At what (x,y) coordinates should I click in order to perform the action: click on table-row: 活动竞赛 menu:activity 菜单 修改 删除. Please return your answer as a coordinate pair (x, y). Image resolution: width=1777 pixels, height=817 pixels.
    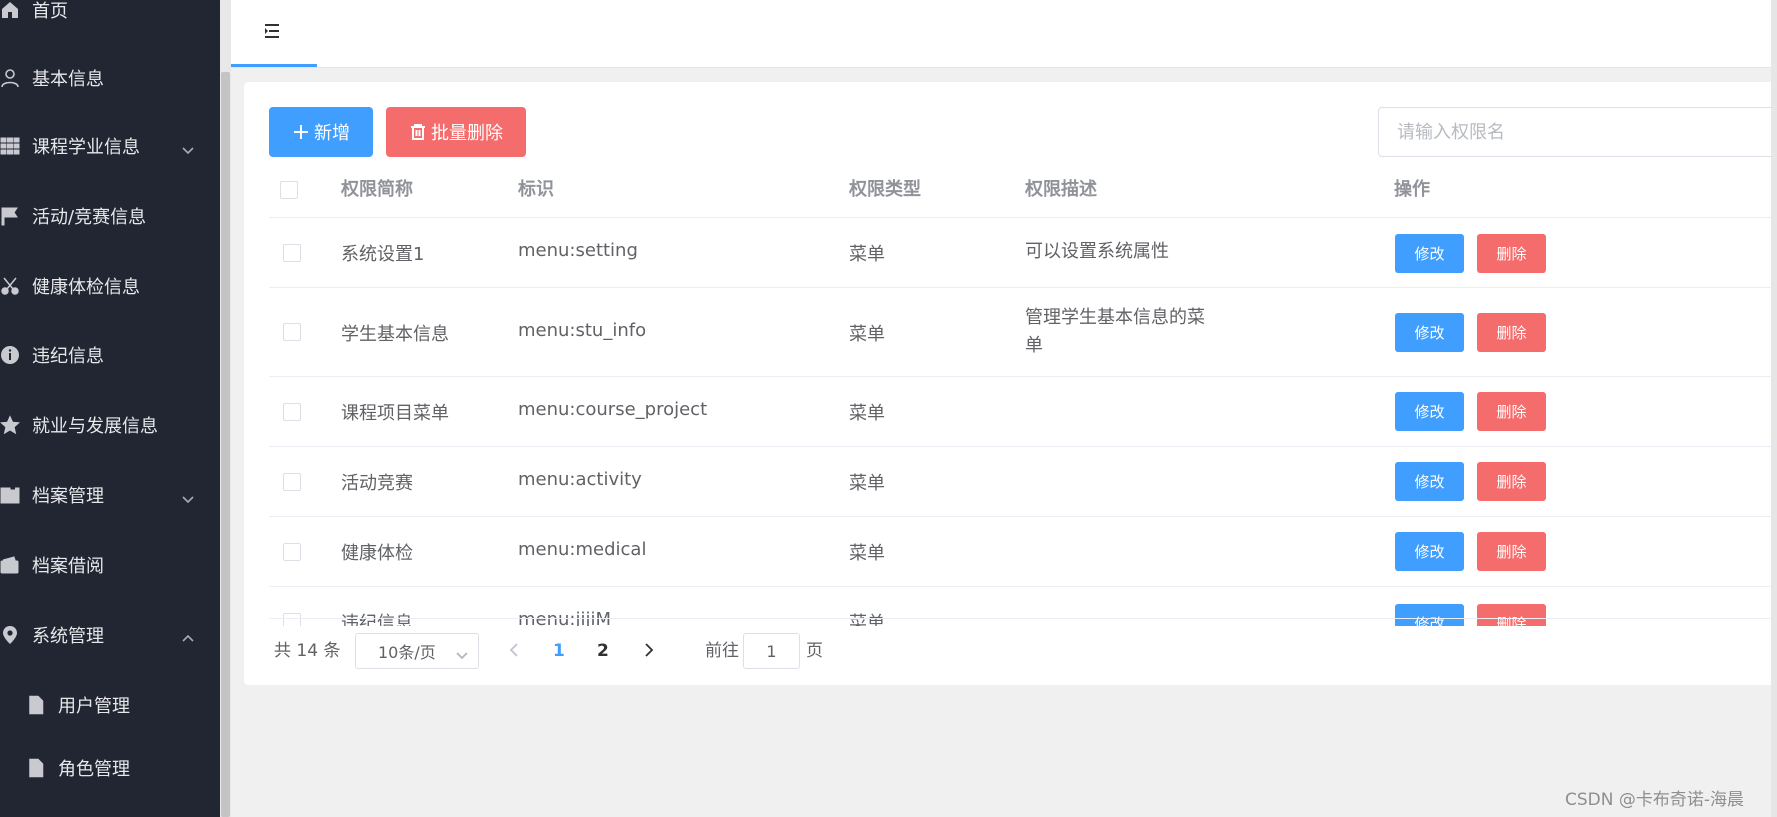
    Looking at the image, I should click on (1023, 482).